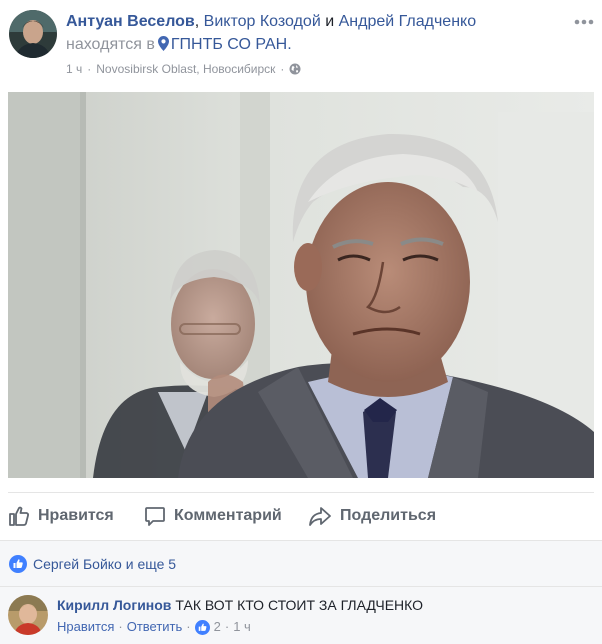 This screenshot has height=644, width=602. What do you see at coordinates (388, 515) in the screenshot?
I see `share-button-label: Поделиться` at bounding box center [388, 515].